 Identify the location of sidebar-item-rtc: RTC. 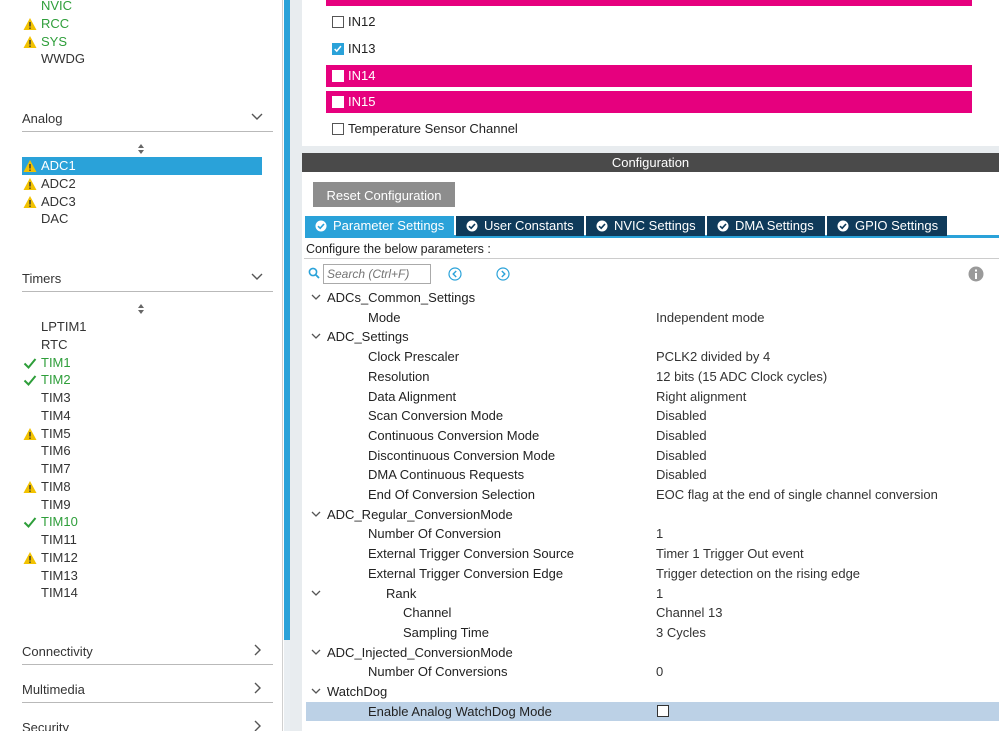
(142, 345).